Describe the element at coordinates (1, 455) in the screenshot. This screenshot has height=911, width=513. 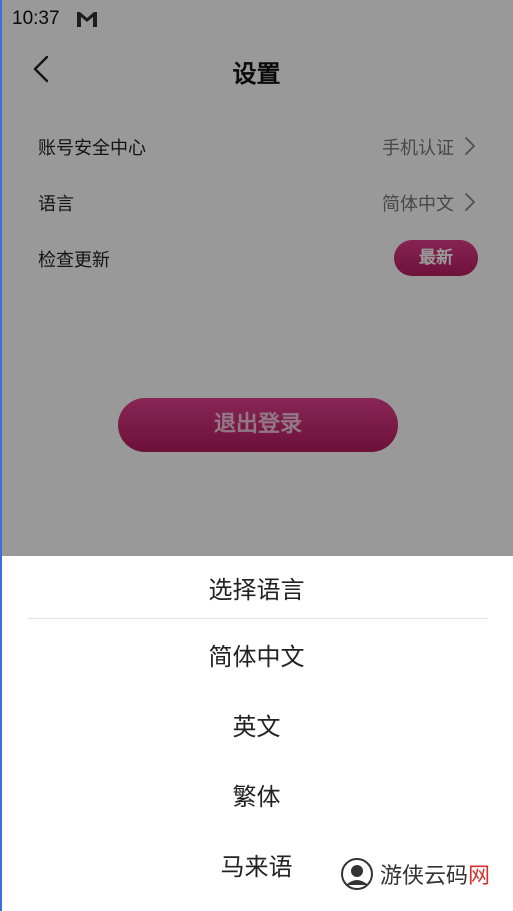
I see `left-edge-line` at that location.